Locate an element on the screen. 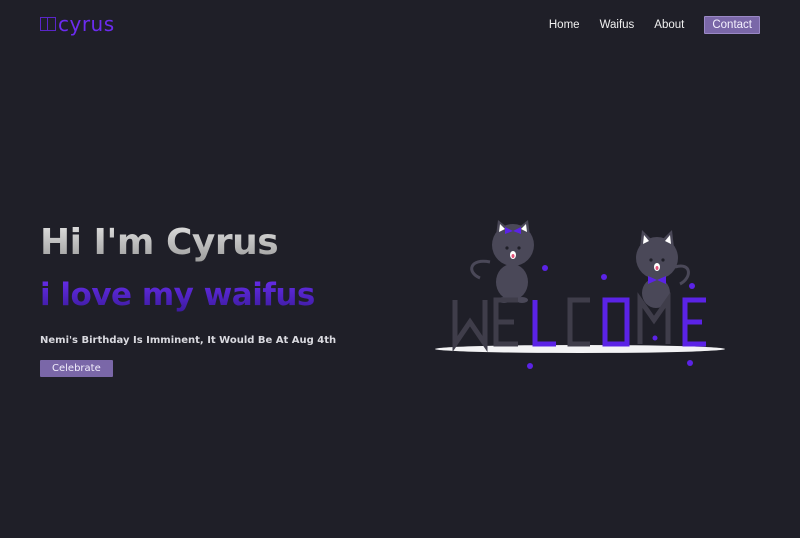 The image size is (800, 538). contact-button: Contact is located at coordinates (732, 25).